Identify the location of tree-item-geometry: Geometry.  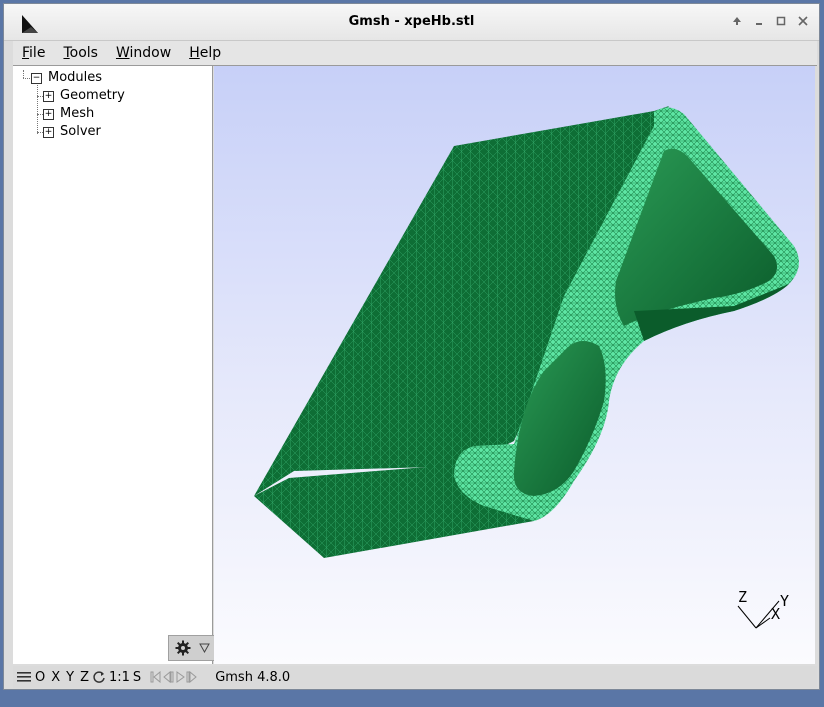
(92, 95).